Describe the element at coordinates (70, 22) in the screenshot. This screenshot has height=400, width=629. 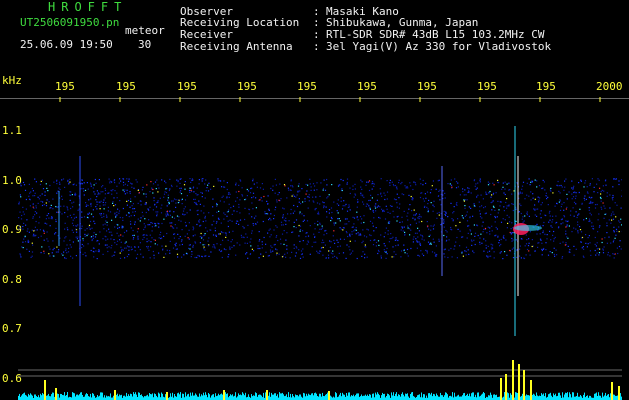
I see `file-name: UT2506091950.pn` at that location.